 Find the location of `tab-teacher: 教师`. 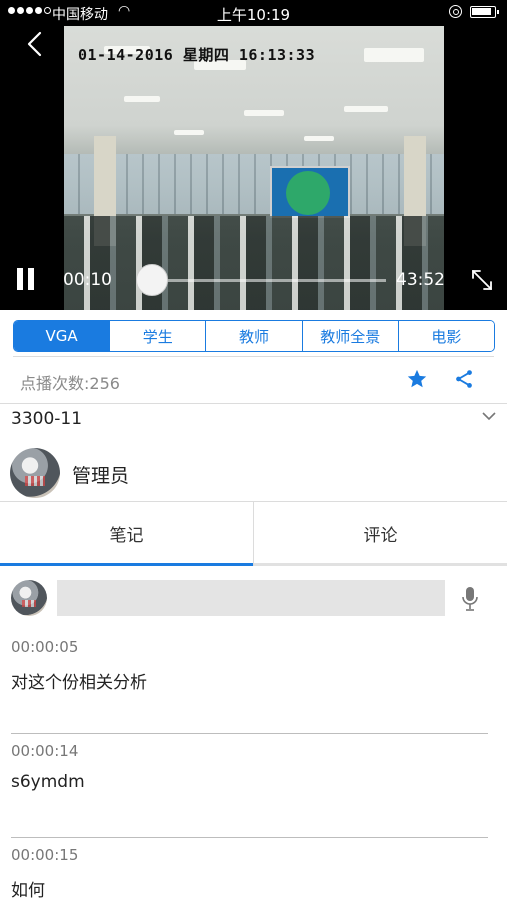

tab-teacher: 教师 is located at coordinates (253, 336).